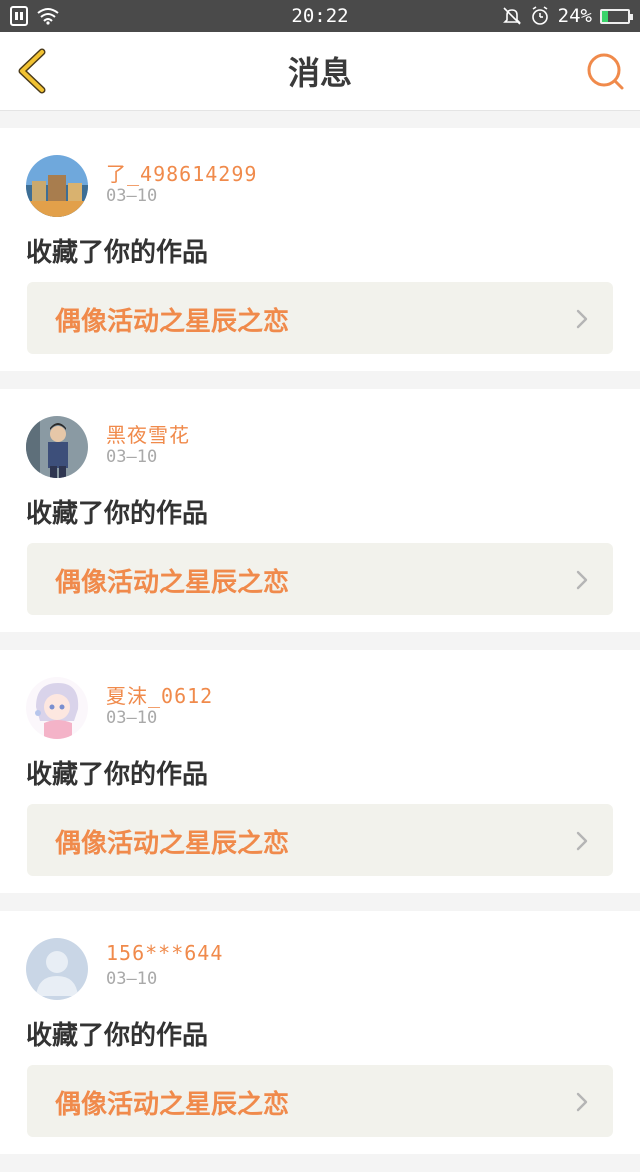 The width and height of the screenshot is (640, 1172). What do you see at coordinates (616, 16) in the screenshot?
I see `battery-icon` at bounding box center [616, 16].